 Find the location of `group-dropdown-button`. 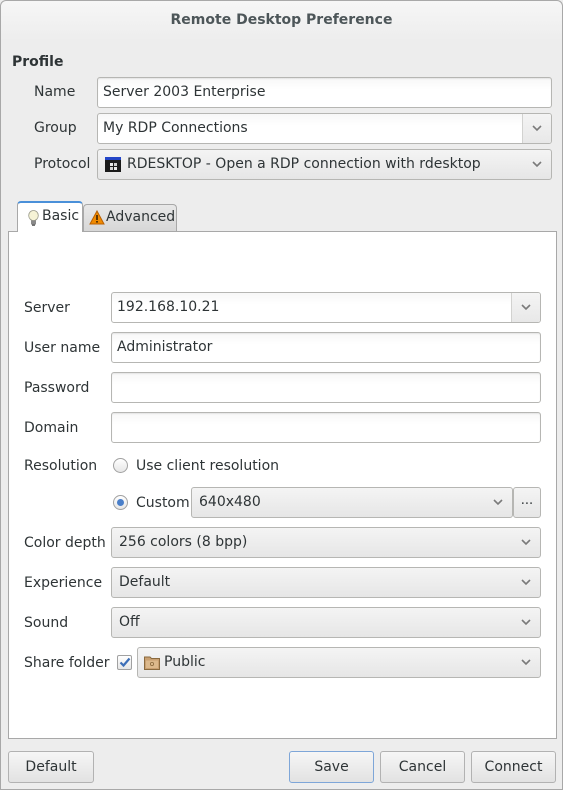

group-dropdown-button is located at coordinates (536, 128).